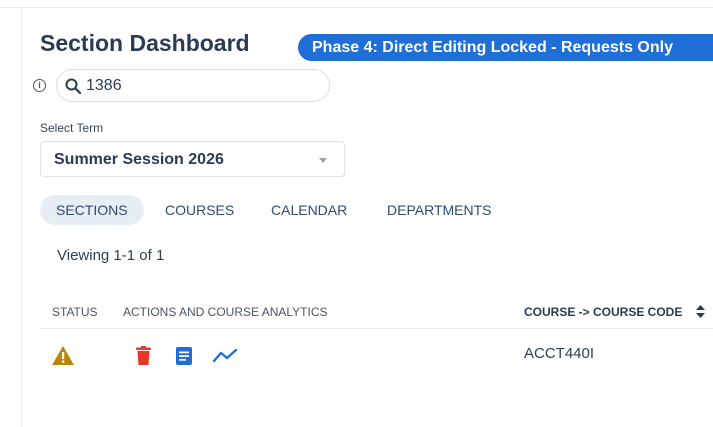 This screenshot has height=427, width=713. Describe the element at coordinates (145, 43) in the screenshot. I see `page-title: Section Dashboard` at that location.